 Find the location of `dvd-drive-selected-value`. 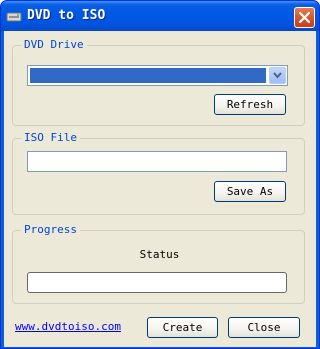

dvd-drive-selected-value is located at coordinates (148, 75).